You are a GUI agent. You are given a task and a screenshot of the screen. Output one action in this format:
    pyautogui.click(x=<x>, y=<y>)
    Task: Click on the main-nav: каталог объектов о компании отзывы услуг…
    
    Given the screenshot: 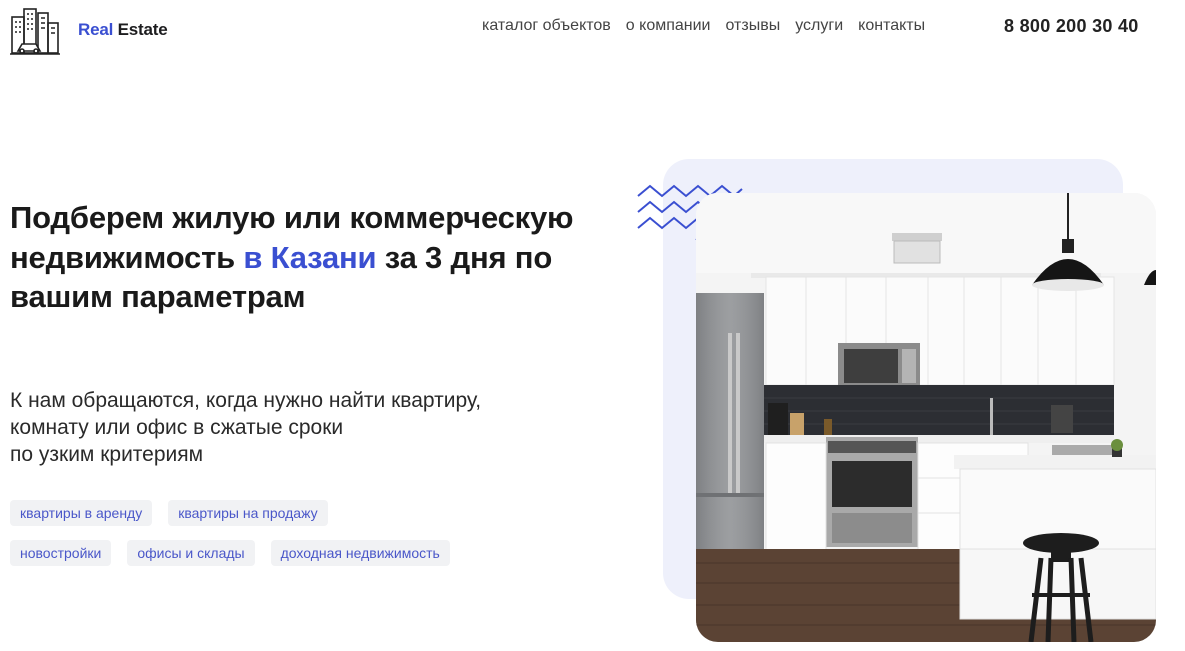 What is the action you would take?
    pyautogui.click(x=711, y=26)
    